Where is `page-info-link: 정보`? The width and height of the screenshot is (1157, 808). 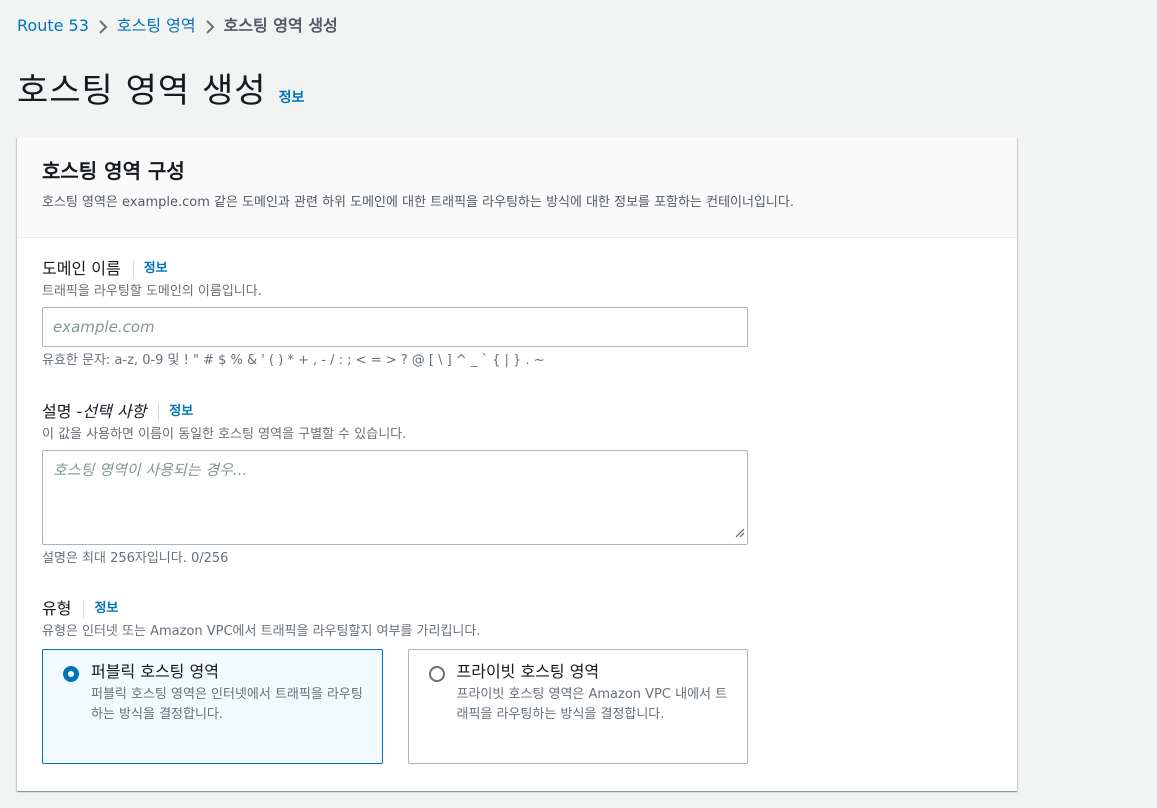
page-info-link: 정보 is located at coordinates (292, 97).